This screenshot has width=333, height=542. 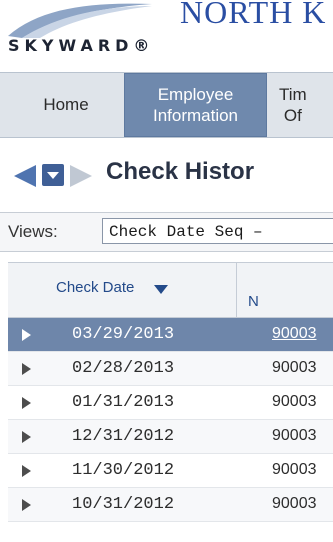 I want to click on check-date-column-header: Check Date, so click(x=122, y=290).